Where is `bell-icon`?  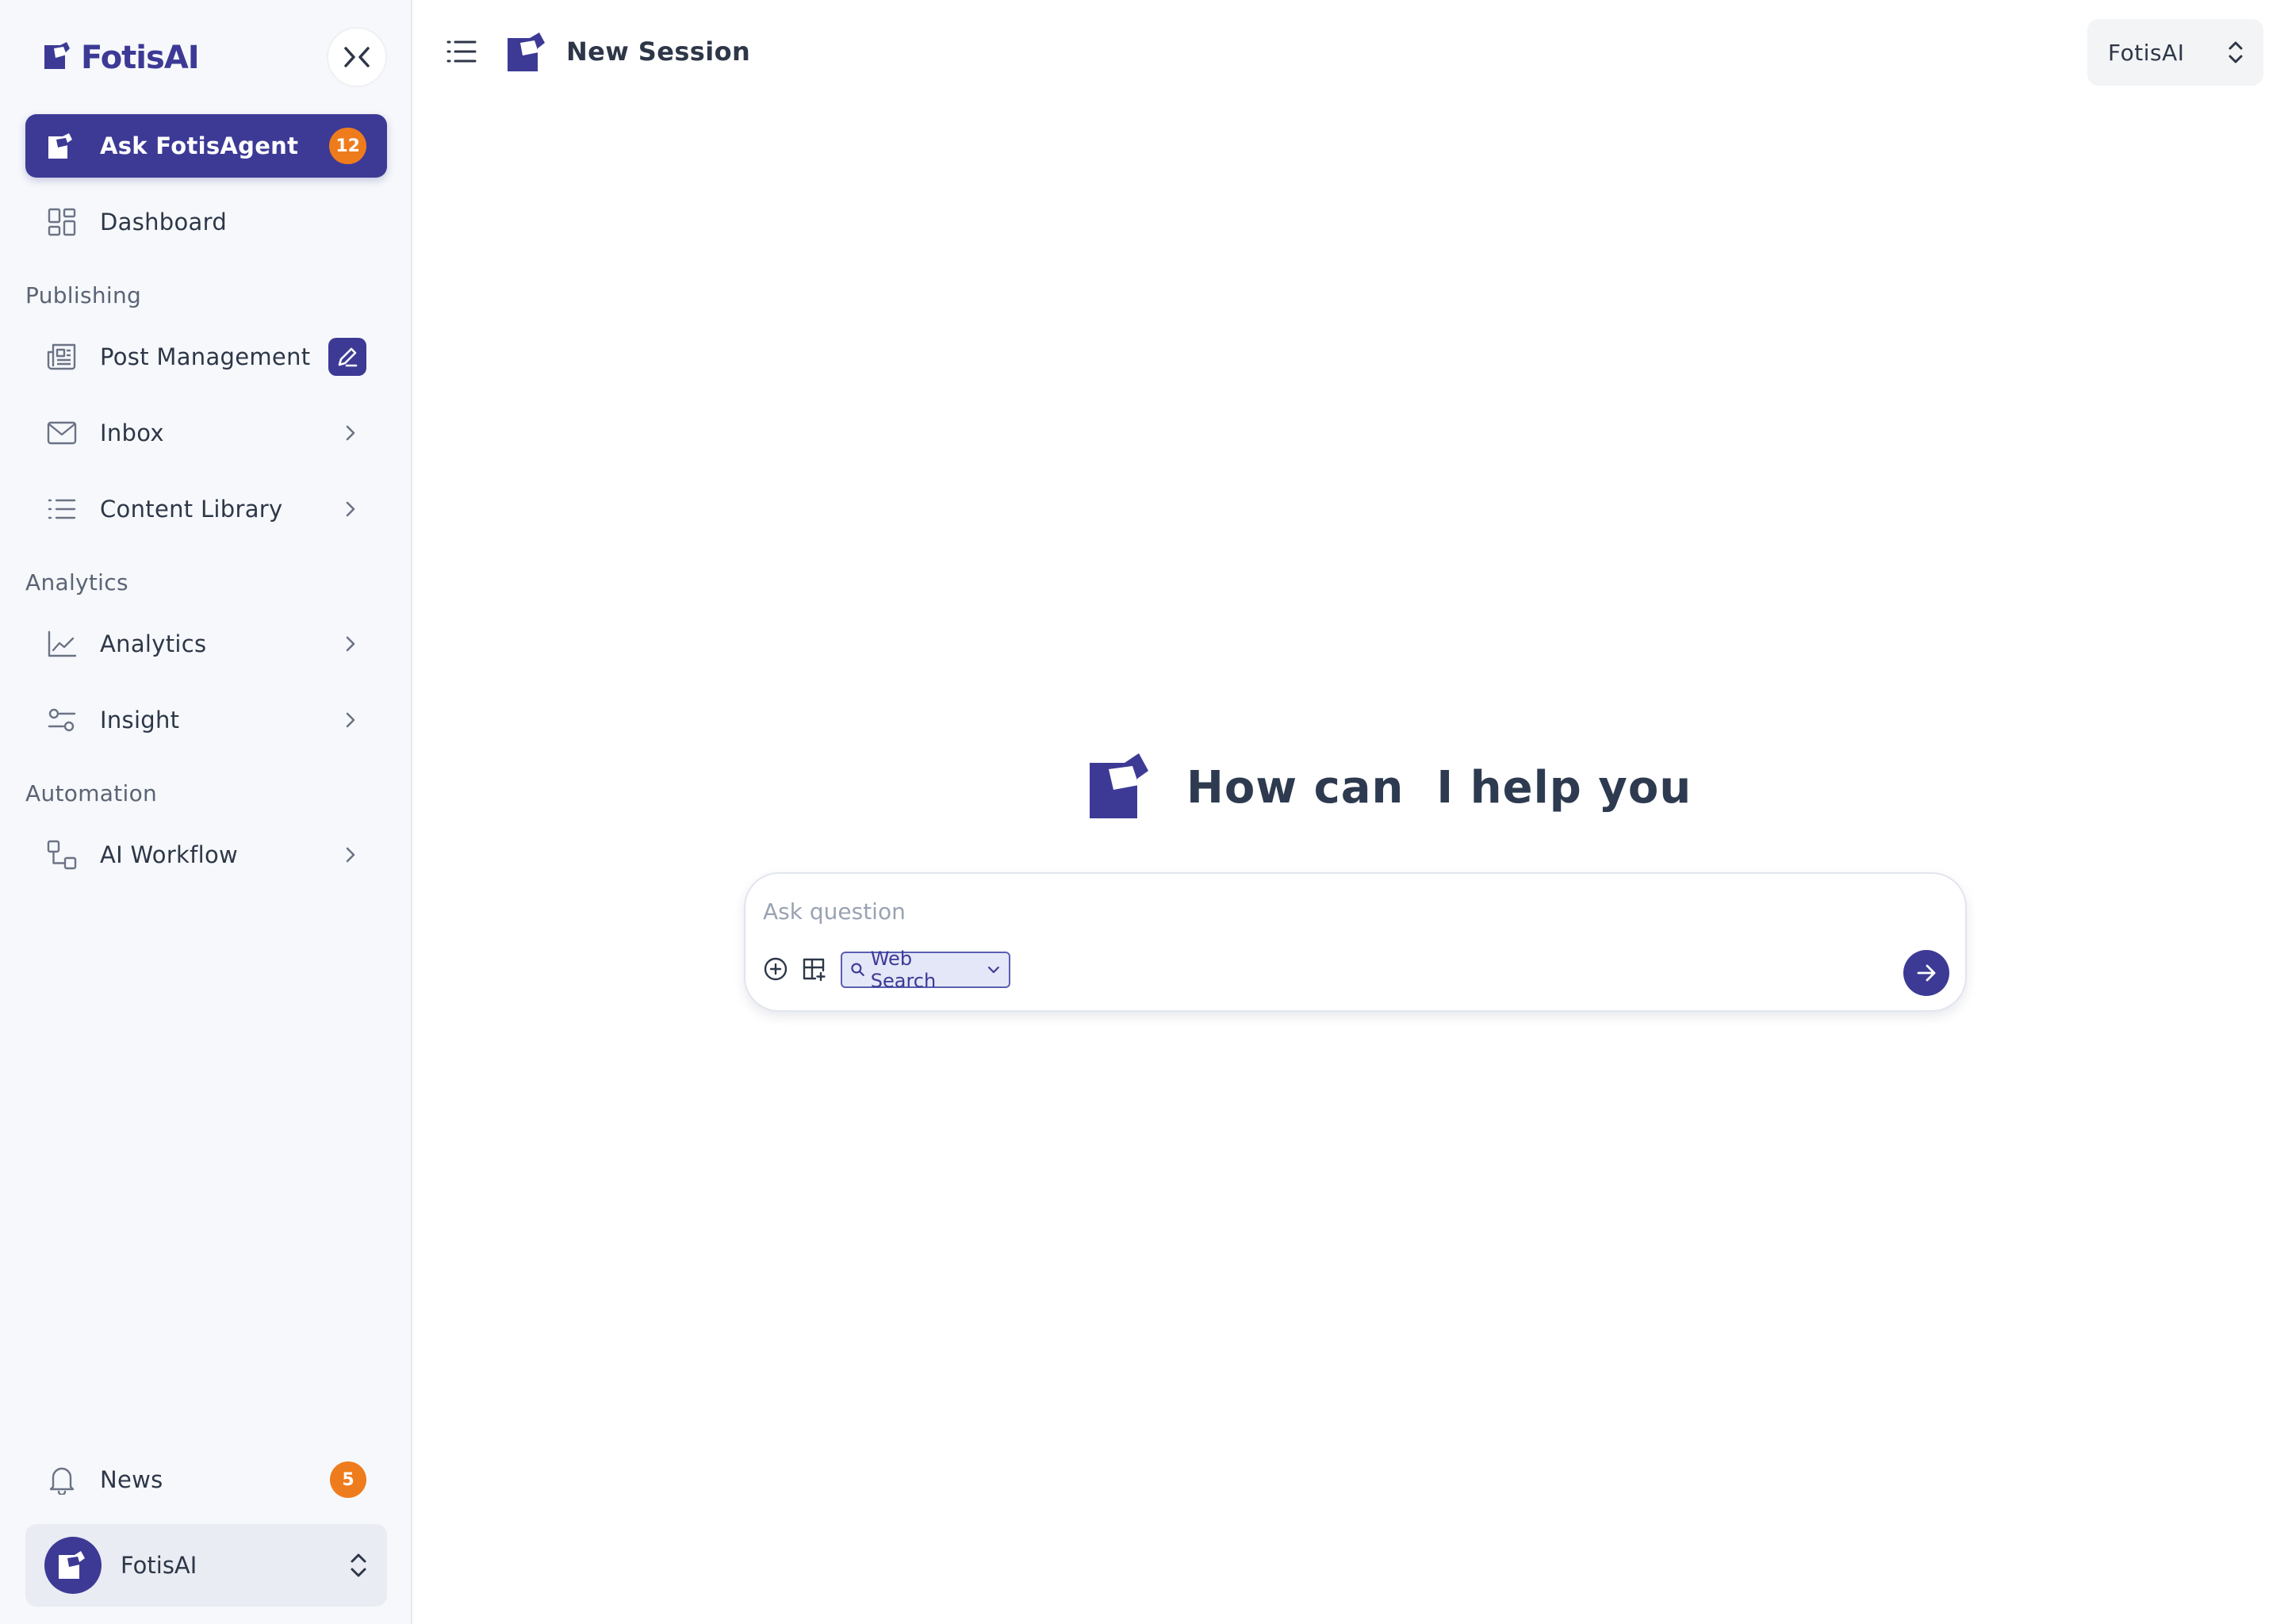
bell-icon is located at coordinates (62, 1480).